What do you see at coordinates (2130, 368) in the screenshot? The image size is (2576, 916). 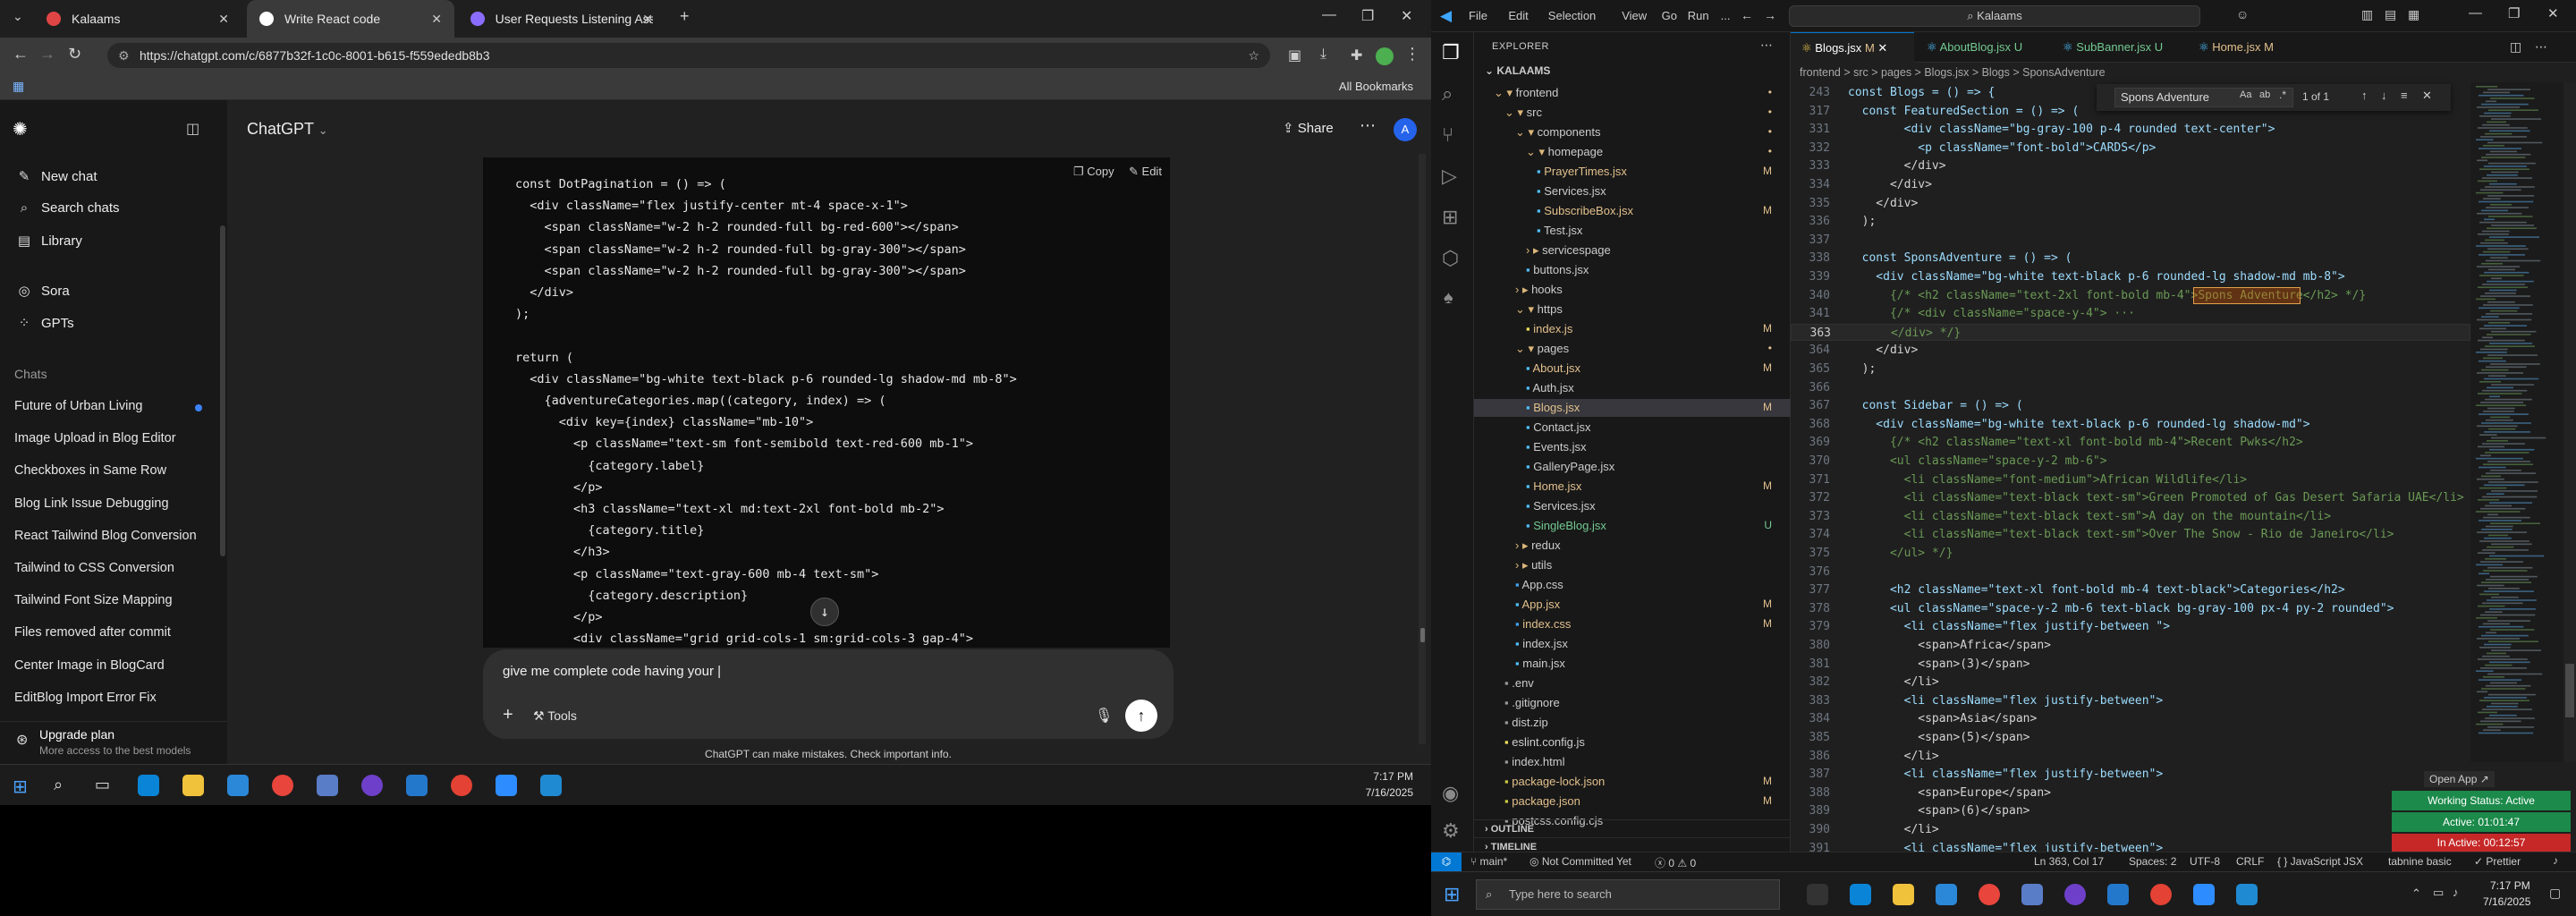 I see `code-line: 365 );` at bounding box center [2130, 368].